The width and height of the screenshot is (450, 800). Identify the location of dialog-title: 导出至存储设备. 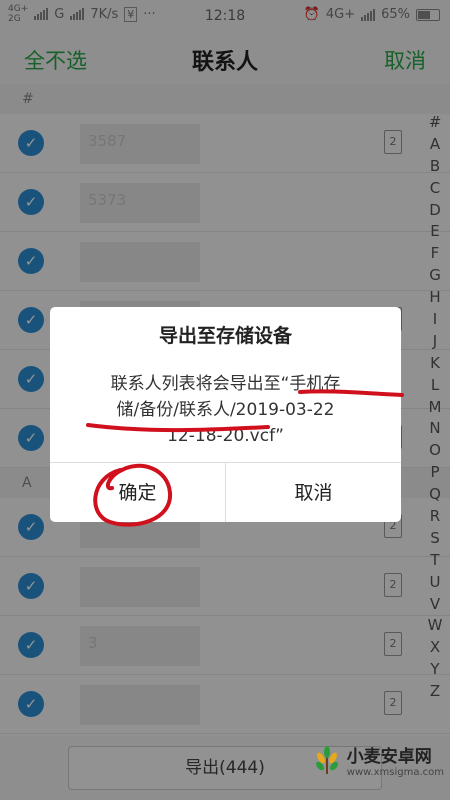
(225, 336).